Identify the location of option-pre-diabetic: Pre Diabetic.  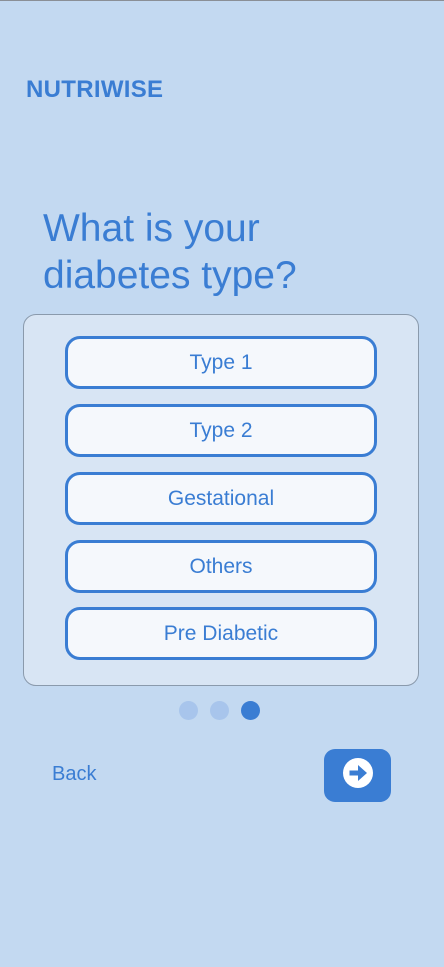
(221, 633).